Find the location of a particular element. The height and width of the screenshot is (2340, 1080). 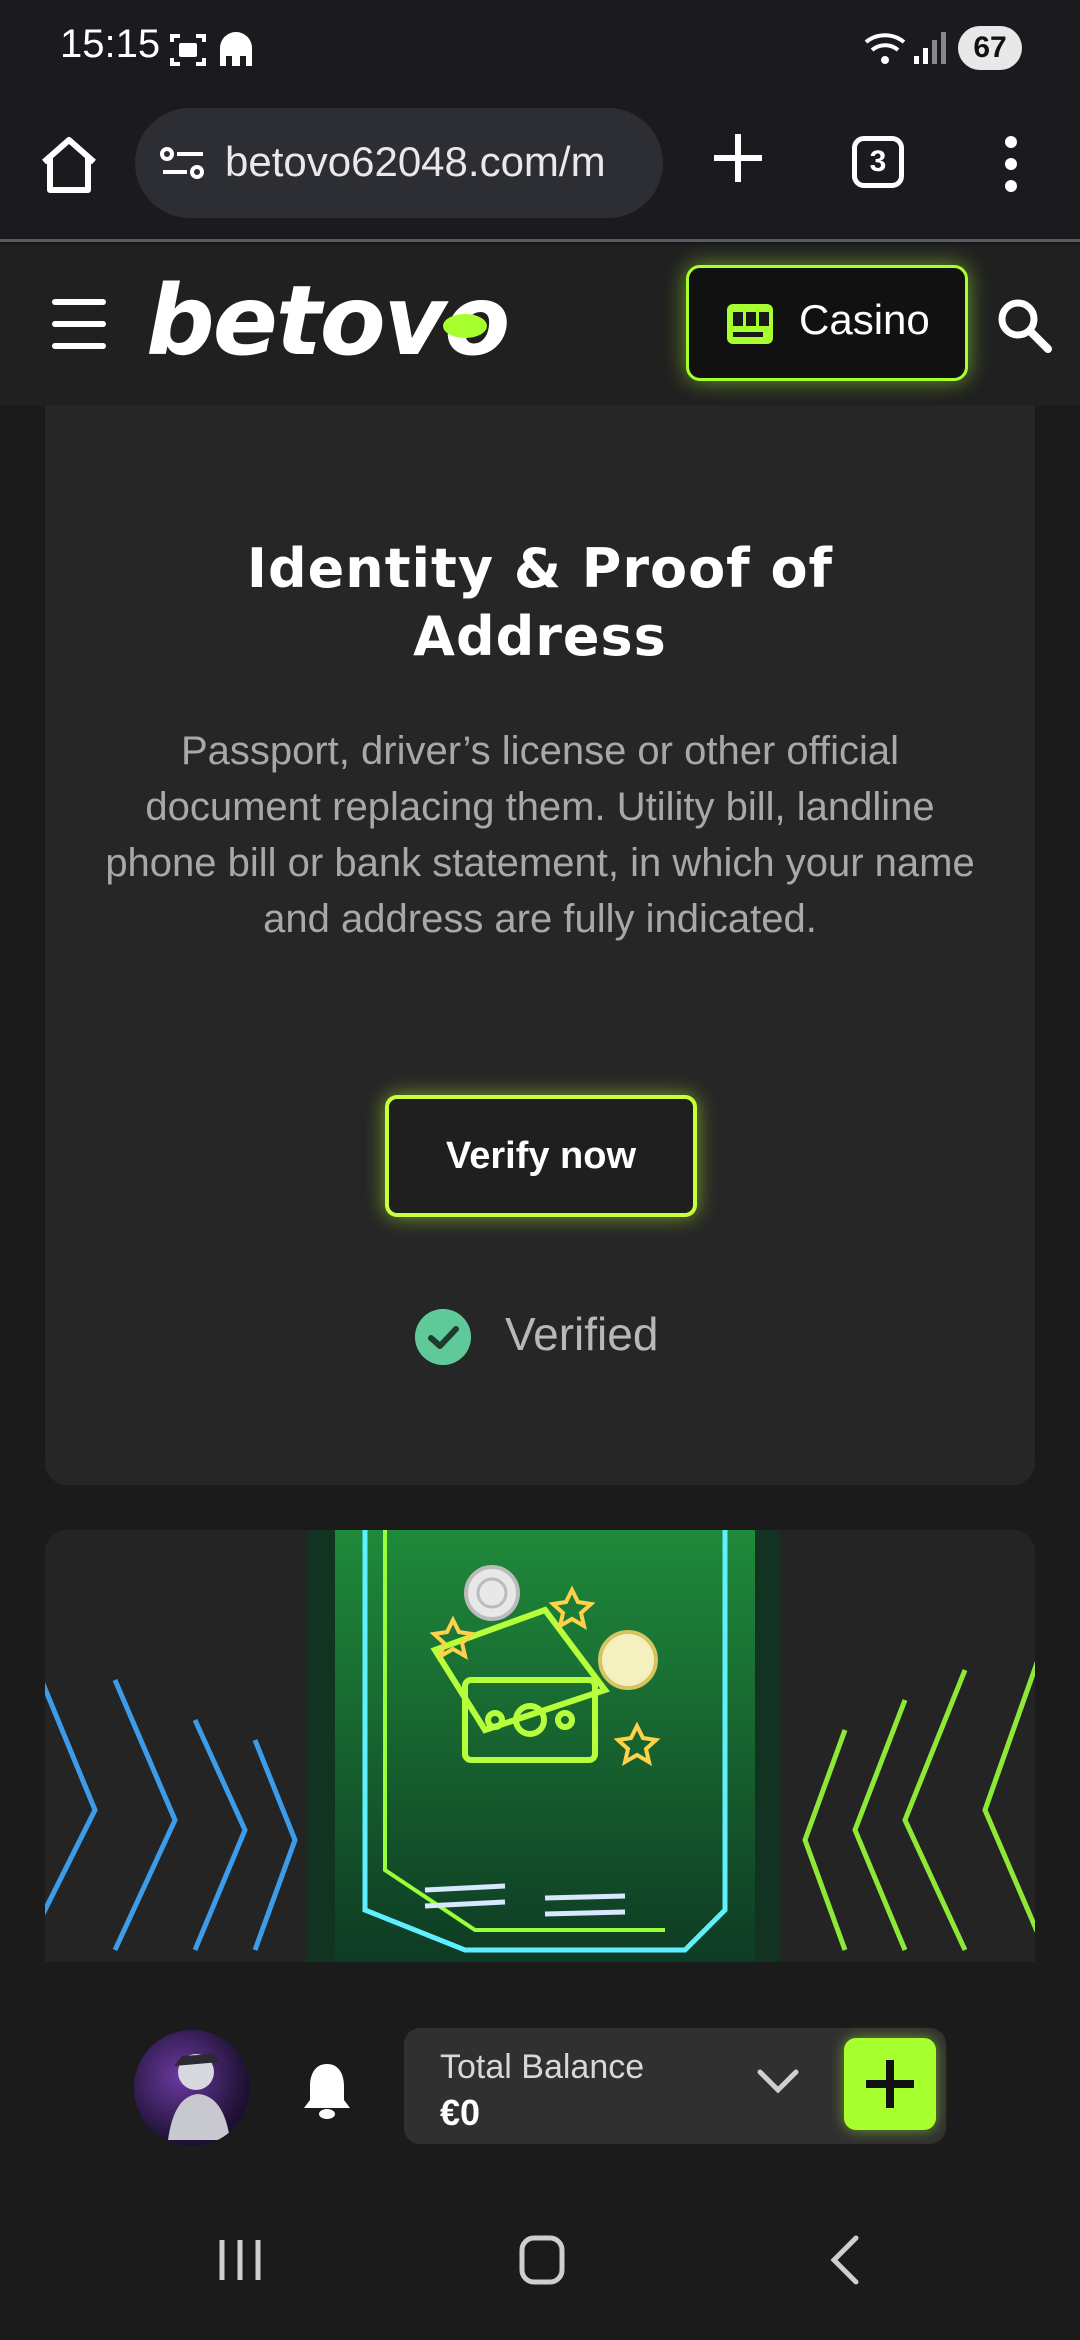

chevron-down-icon is located at coordinates (778, 2082).